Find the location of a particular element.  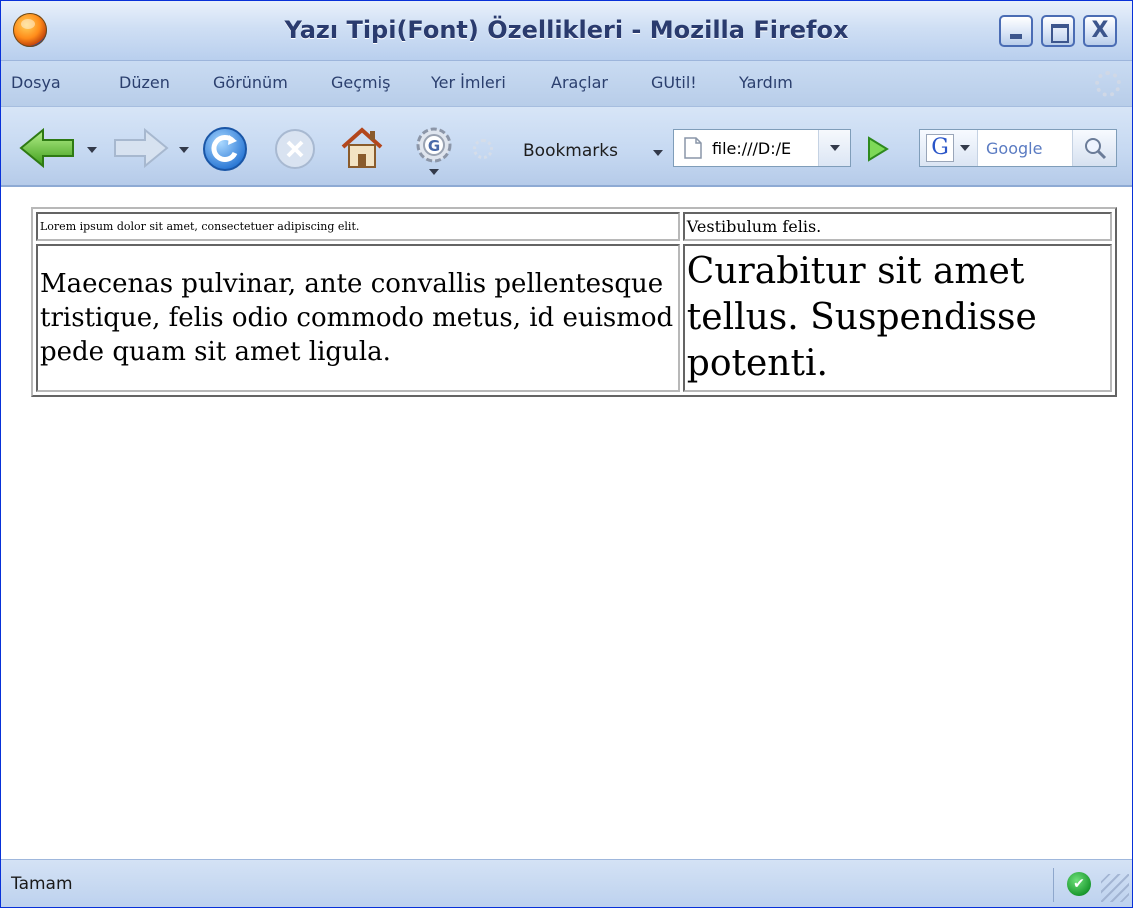

bookmarks-dropdown-icon is located at coordinates (658, 153).